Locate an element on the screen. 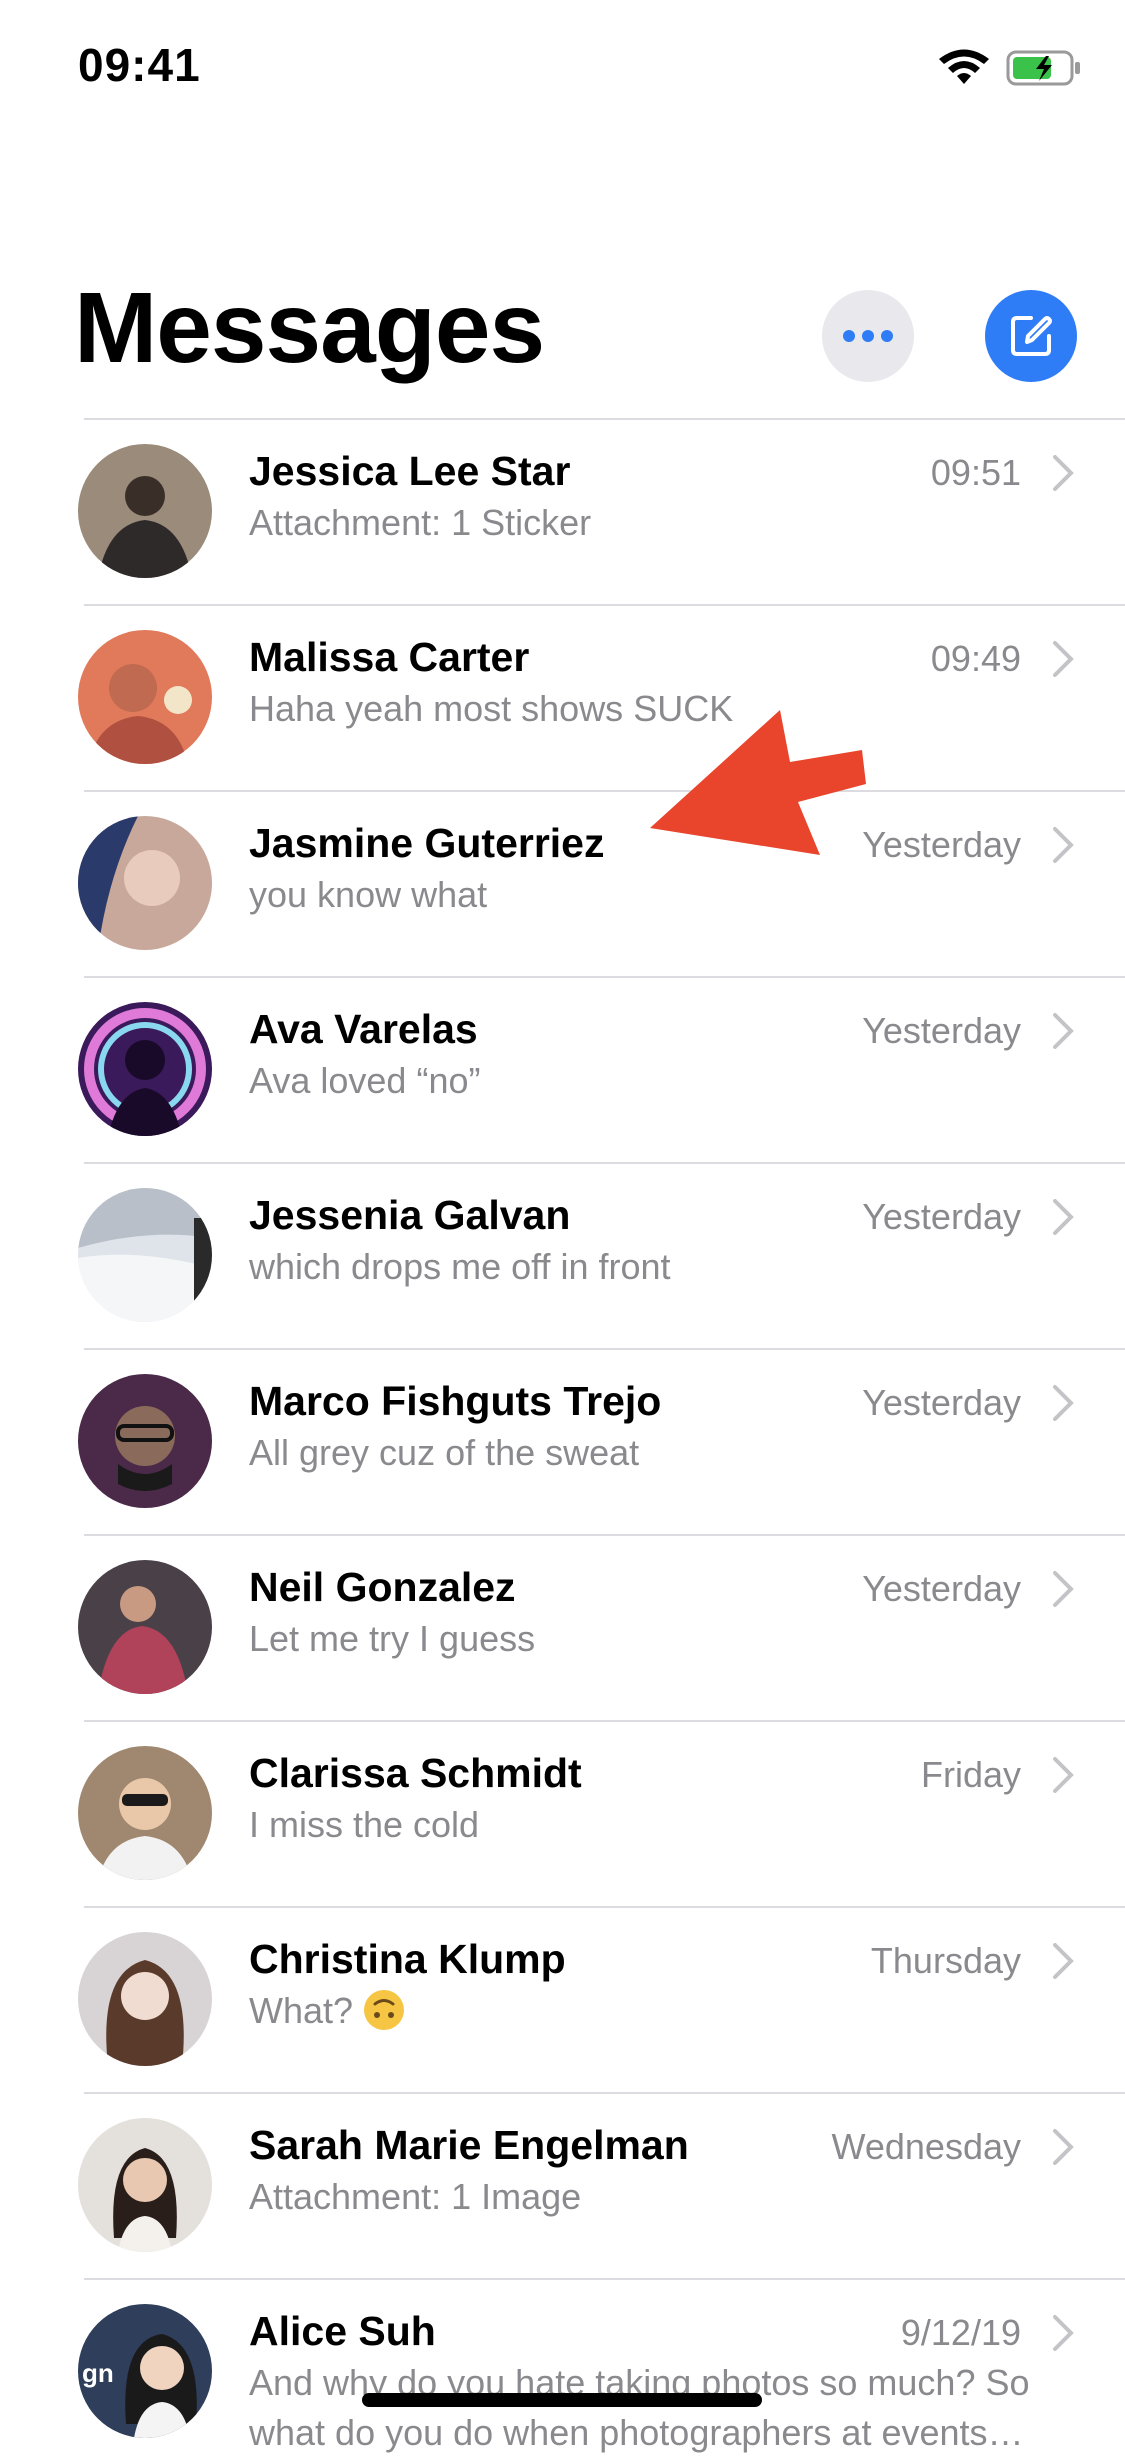  contact-name: Malissa Carter is located at coordinates (389, 657).